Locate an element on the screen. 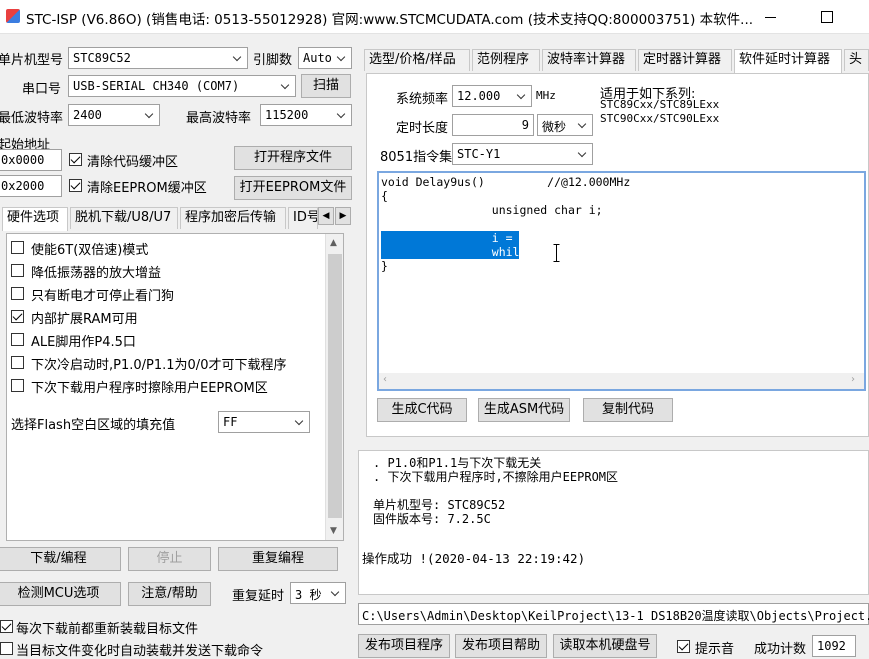 Image resolution: width=869 pixels, height=659 pixels. system-frequency-label: 系统频率 is located at coordinates (422, 99).